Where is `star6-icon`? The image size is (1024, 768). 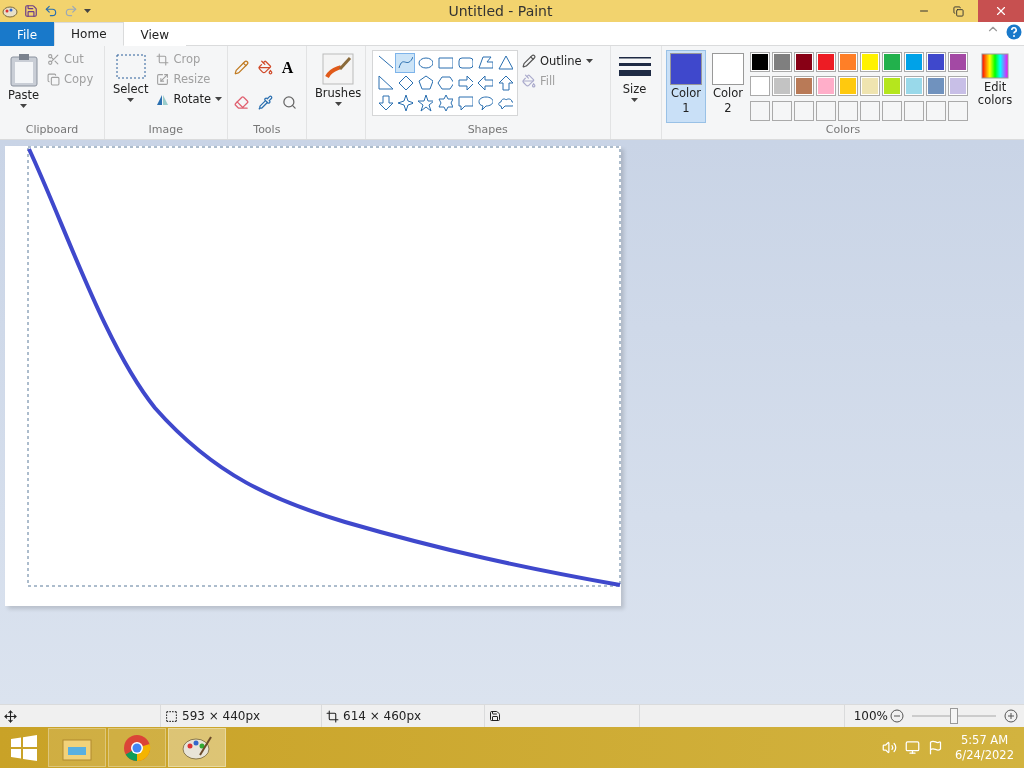 star6-icon is located at coordinates (444, 103).